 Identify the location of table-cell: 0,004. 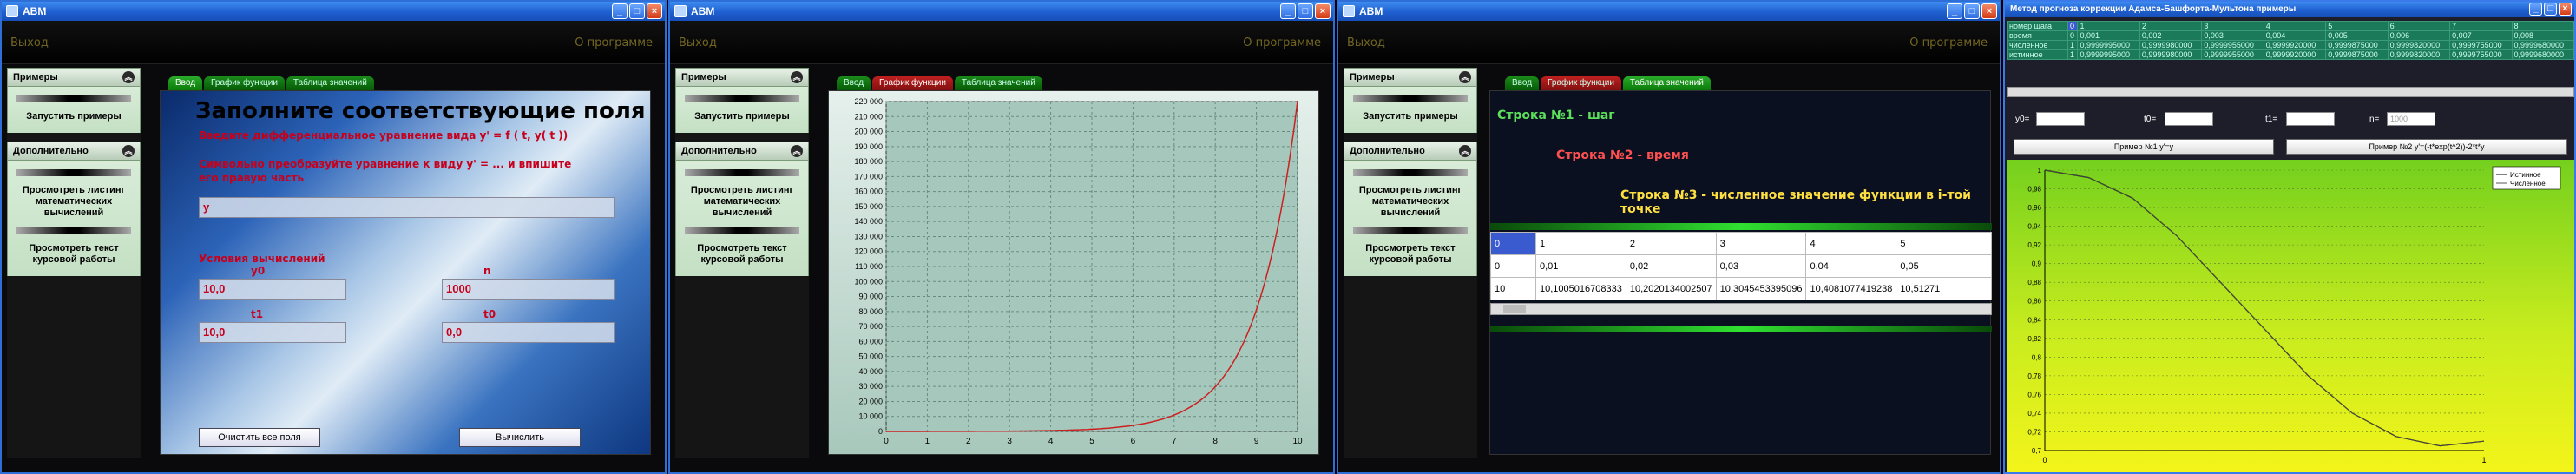
(2295, 35).